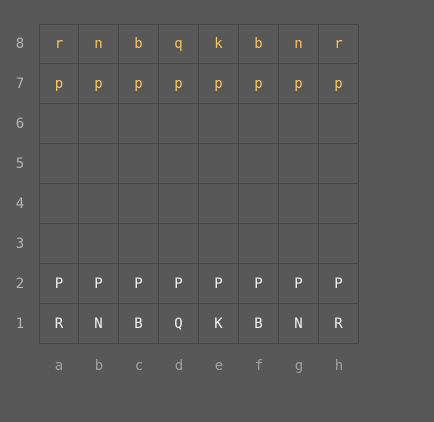 The image size is (434, 422). I want to click on square-h4, so click(339, 204).